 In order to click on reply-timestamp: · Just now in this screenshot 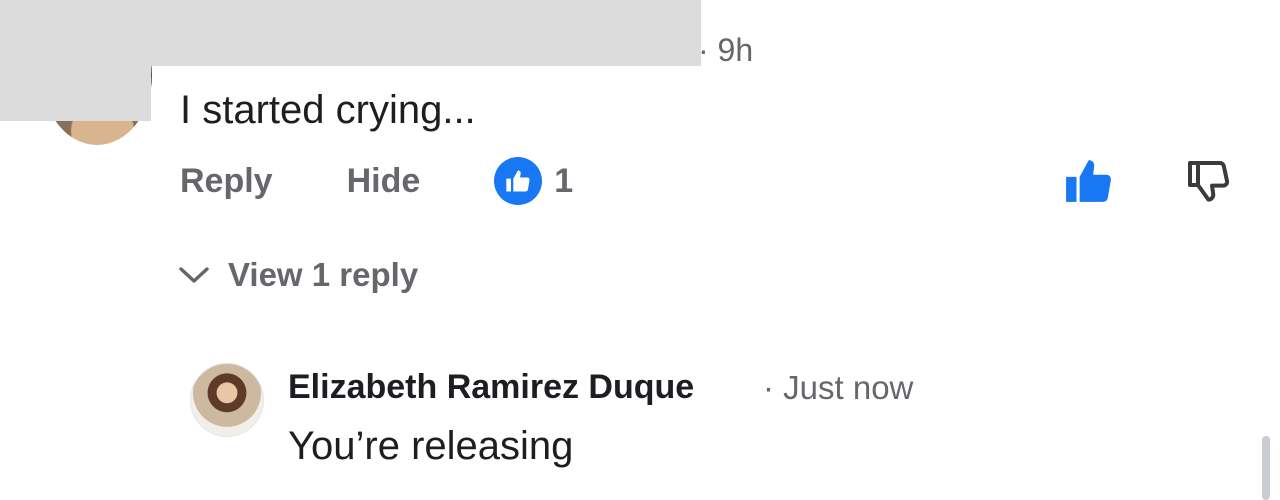, I will do `click(838, 387)`.